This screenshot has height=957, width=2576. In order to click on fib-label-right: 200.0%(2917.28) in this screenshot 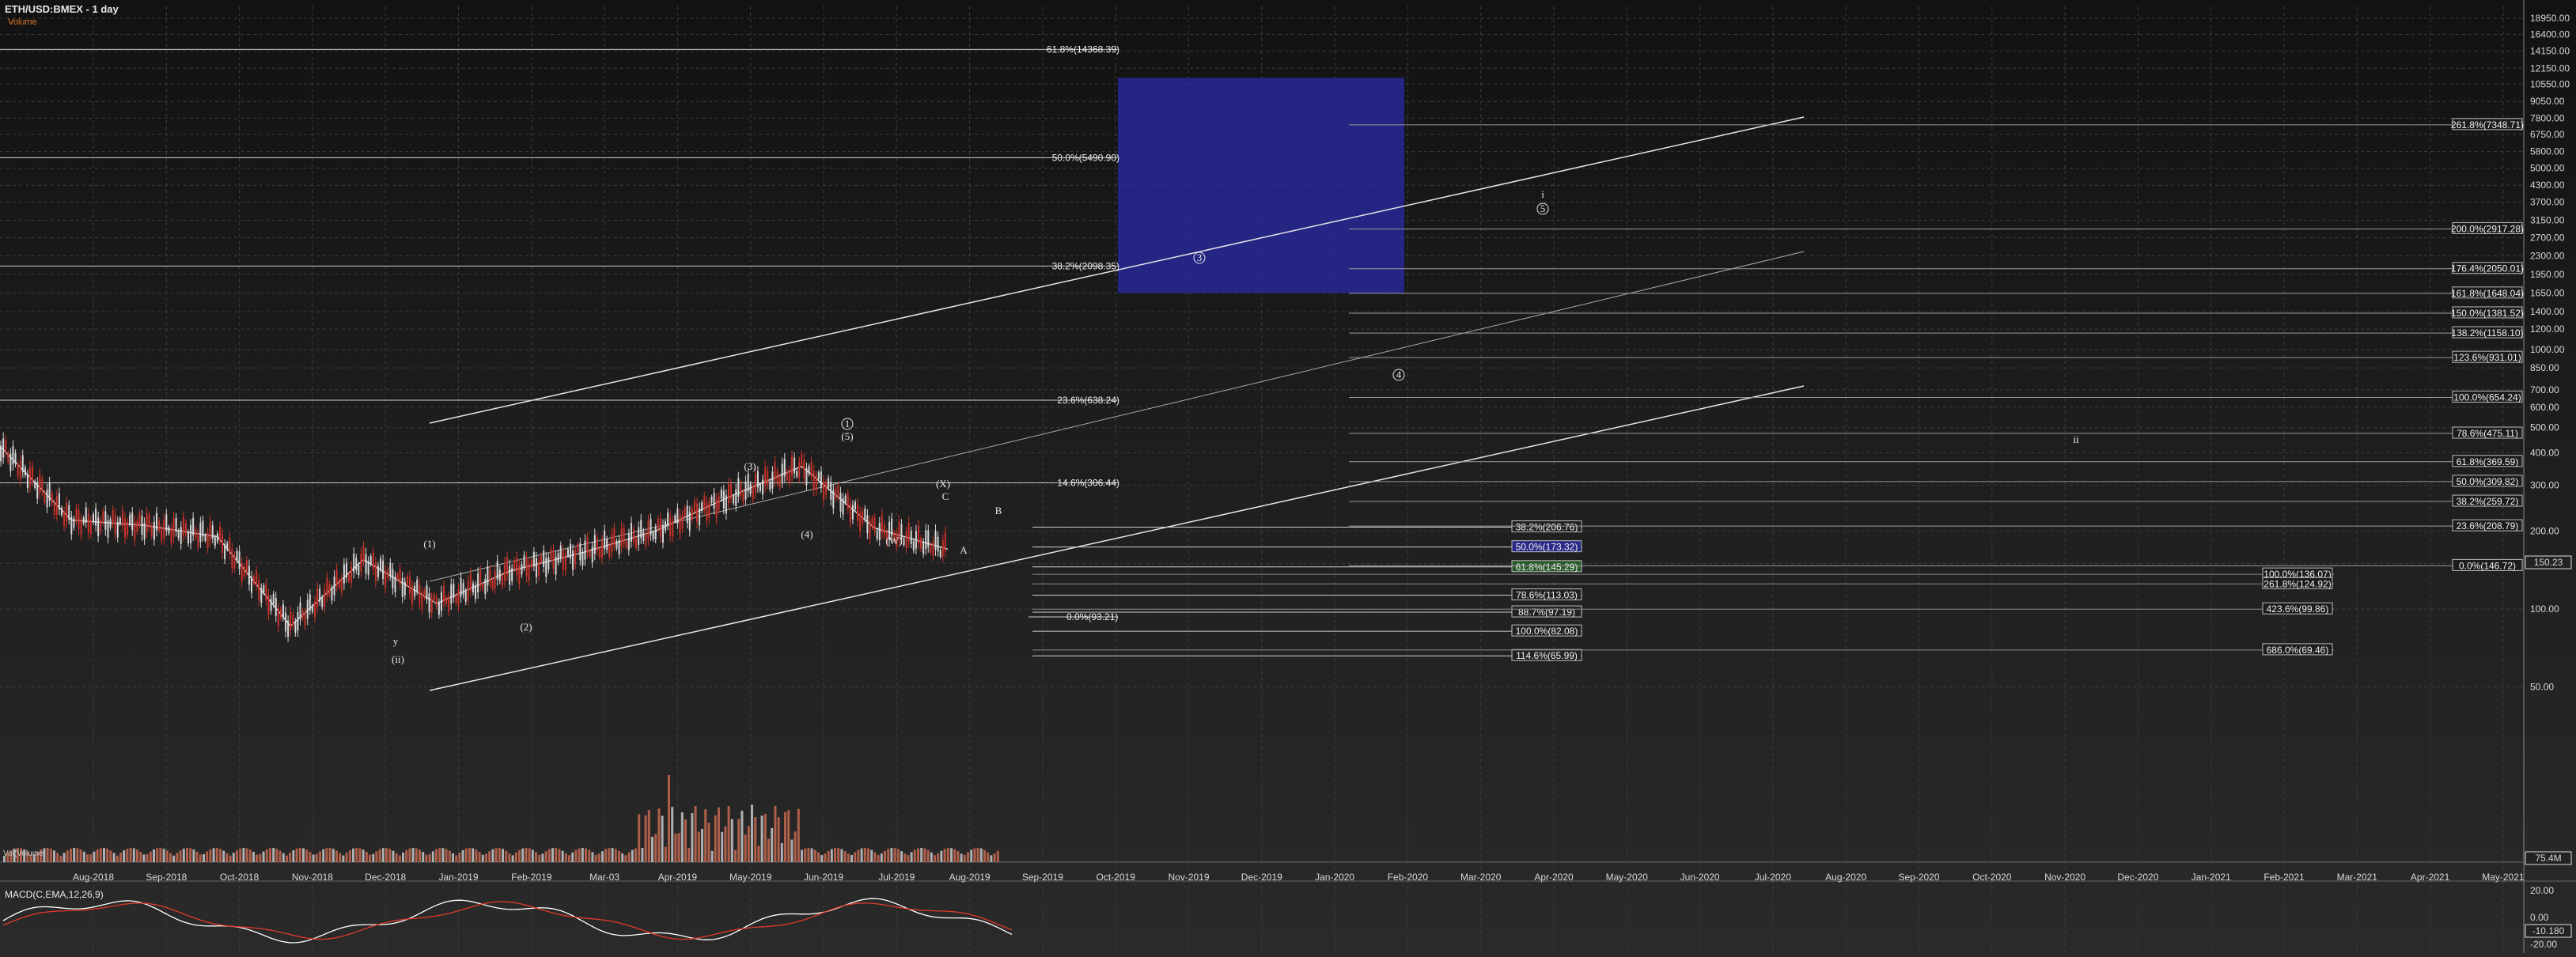, I will do `click(2487, 228)`.